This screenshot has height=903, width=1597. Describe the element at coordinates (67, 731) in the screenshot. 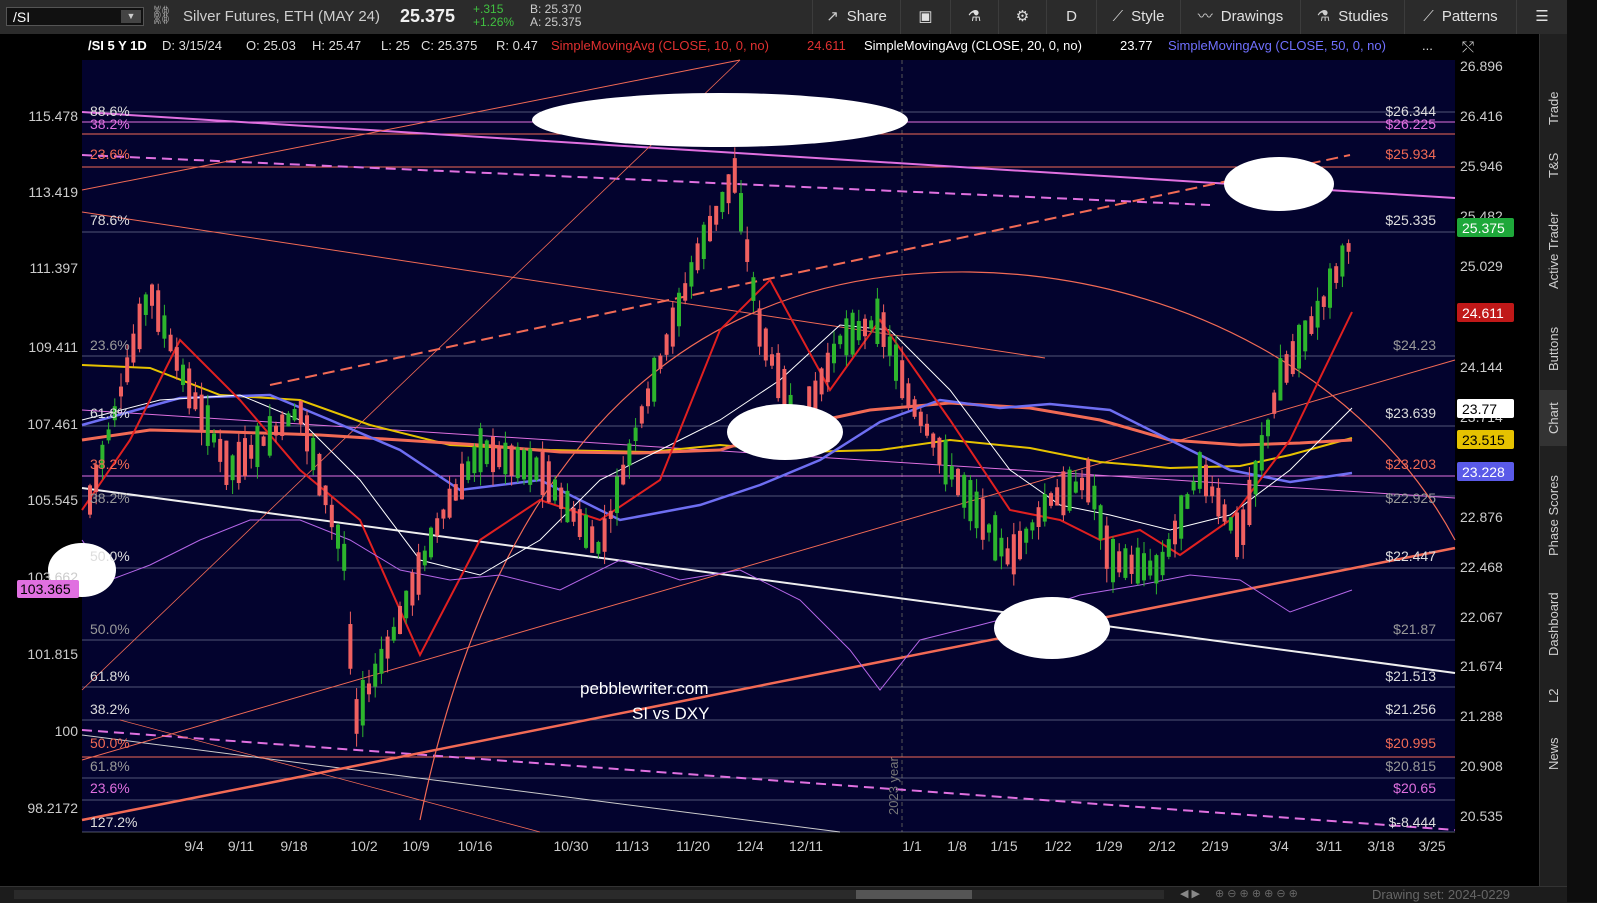

I see `left-axis-label: 100` at that location.